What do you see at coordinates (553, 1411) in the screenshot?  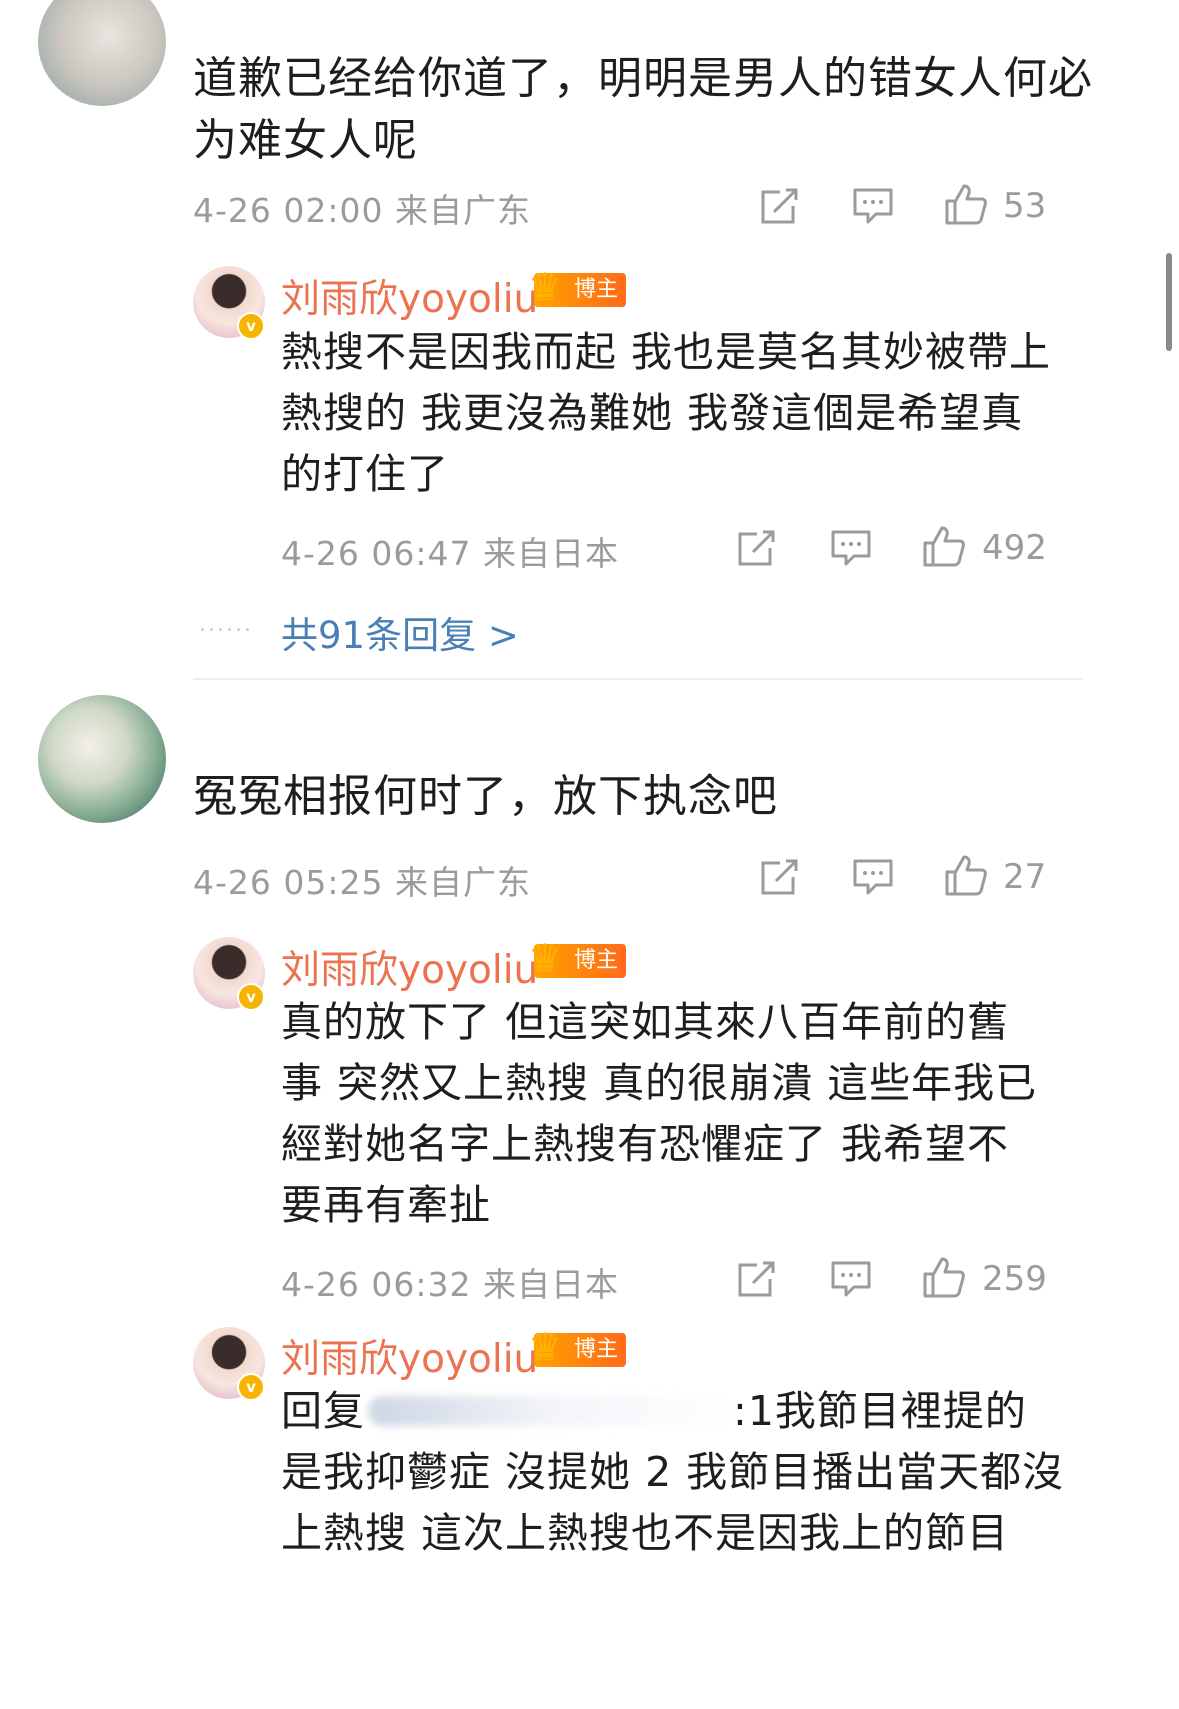 I see `redacted-username` at bounding box center [553, 1411].